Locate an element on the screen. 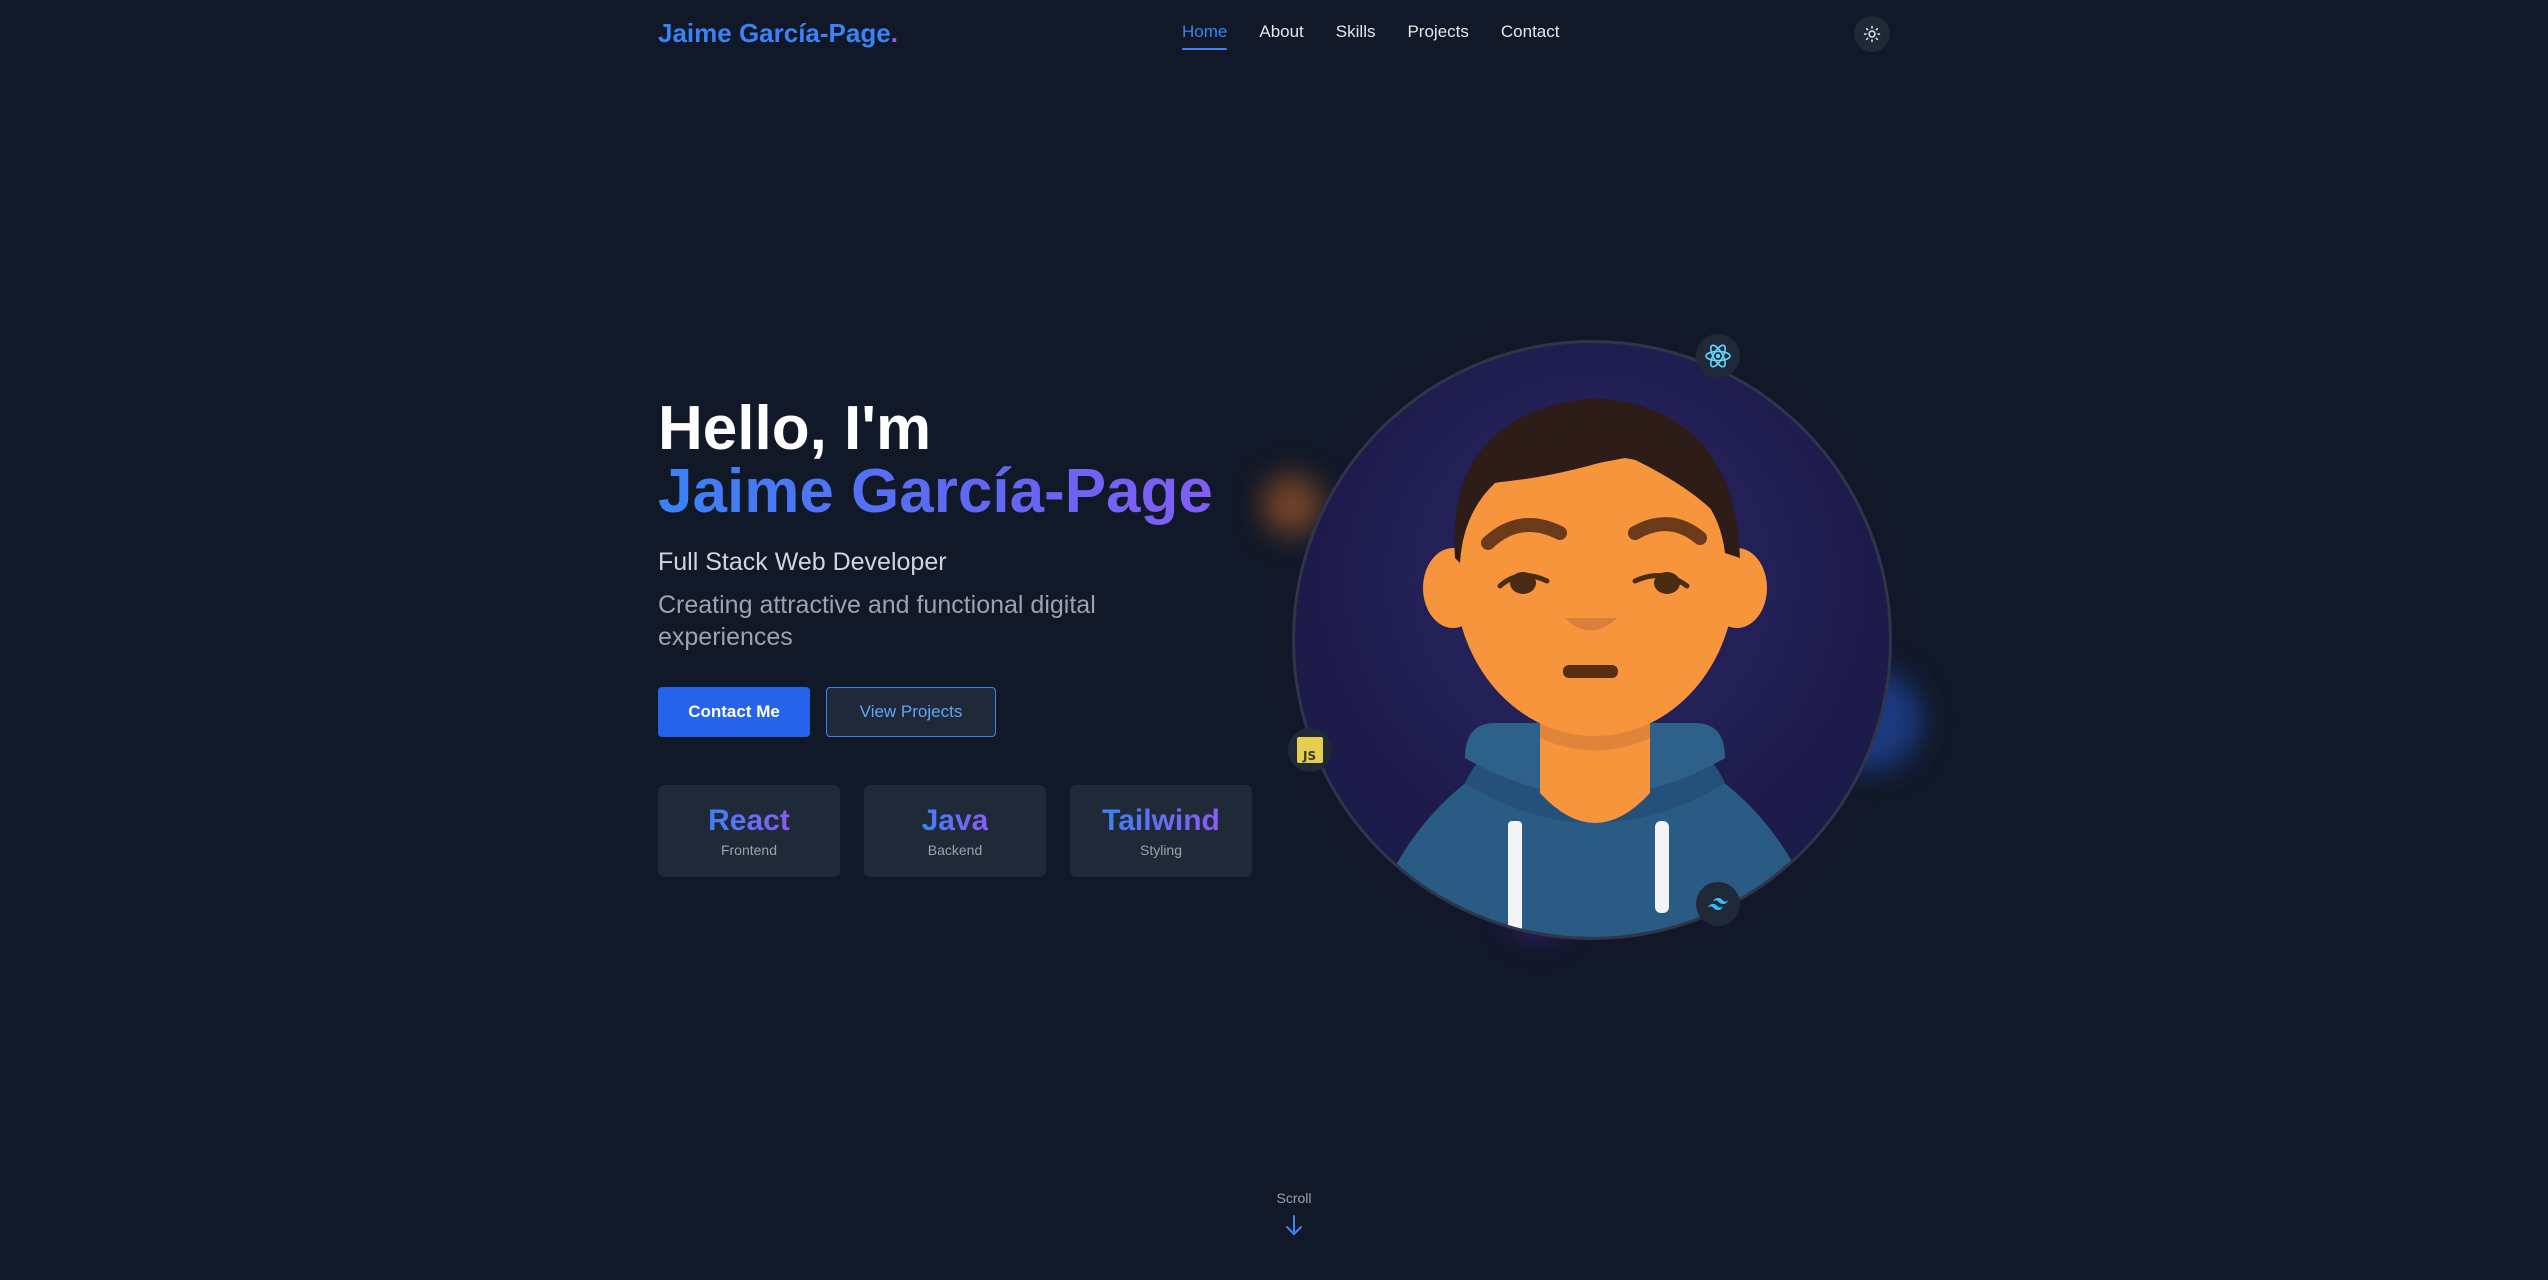 This screenshot has height=1280, width=2548. avatar is located at coordinates (1592, 640).